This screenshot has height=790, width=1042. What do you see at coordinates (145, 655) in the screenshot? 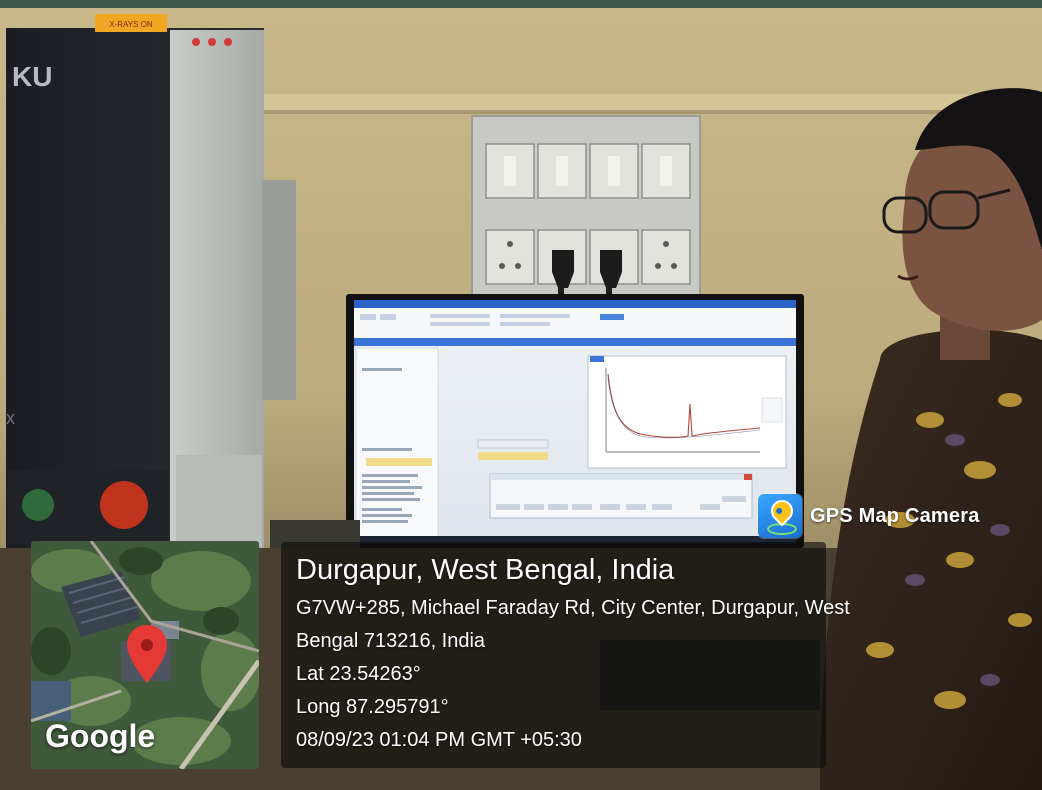
I see `map-thumbnail: Google` at bounding box center [145, 655].